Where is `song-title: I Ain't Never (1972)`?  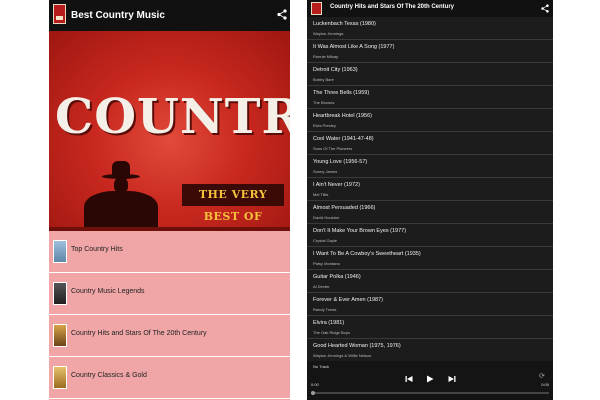 song-title: I Ain't Never (1972) is located at coordinates (336, 185).